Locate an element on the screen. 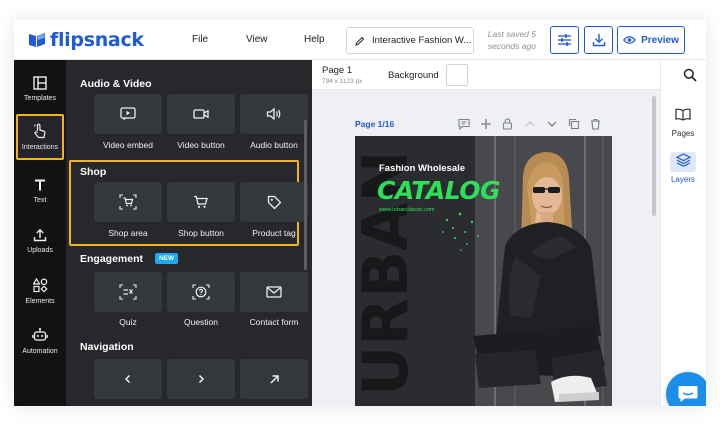 The width and height of the screenshot is (720, 426). chevron-up-icon is located at coordinates (529, 123).